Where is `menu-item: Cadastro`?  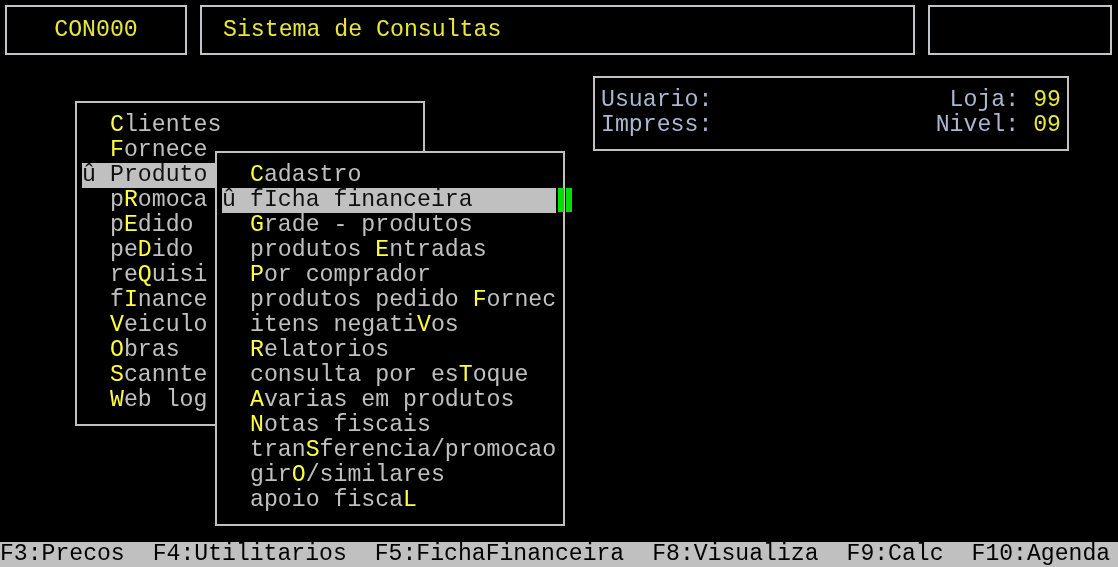 menu-item: Cadastro is located at coordinates (389, 175).